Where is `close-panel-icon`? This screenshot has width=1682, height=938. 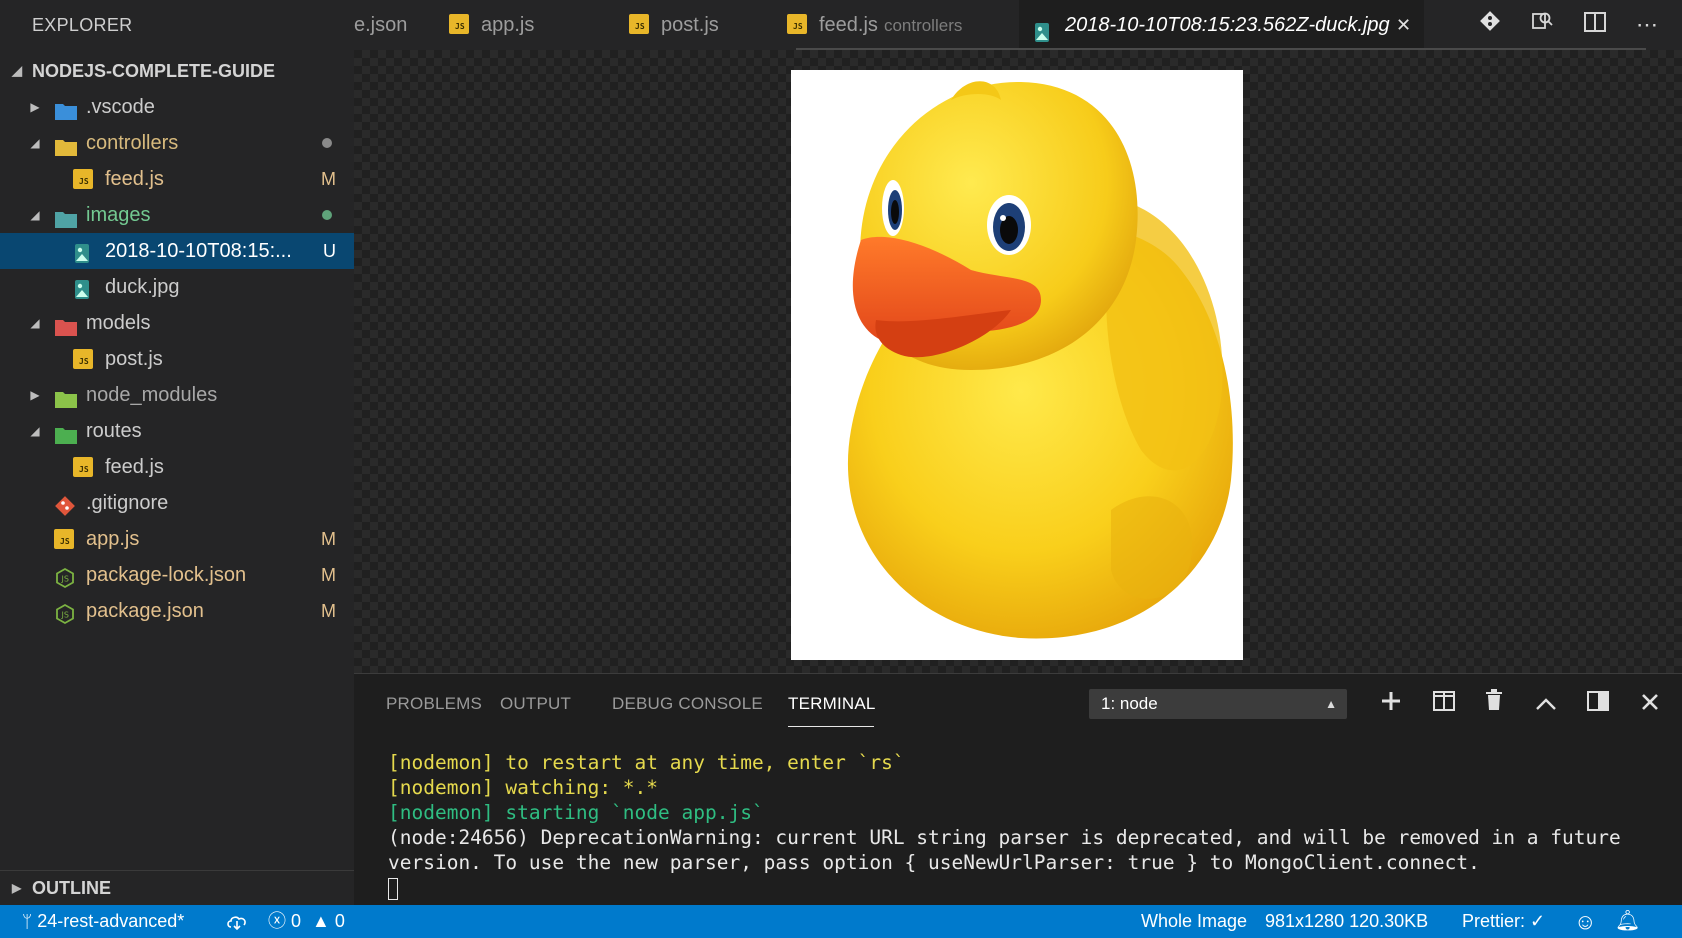 close-panel-icon is located at coordinates (1650, 704).